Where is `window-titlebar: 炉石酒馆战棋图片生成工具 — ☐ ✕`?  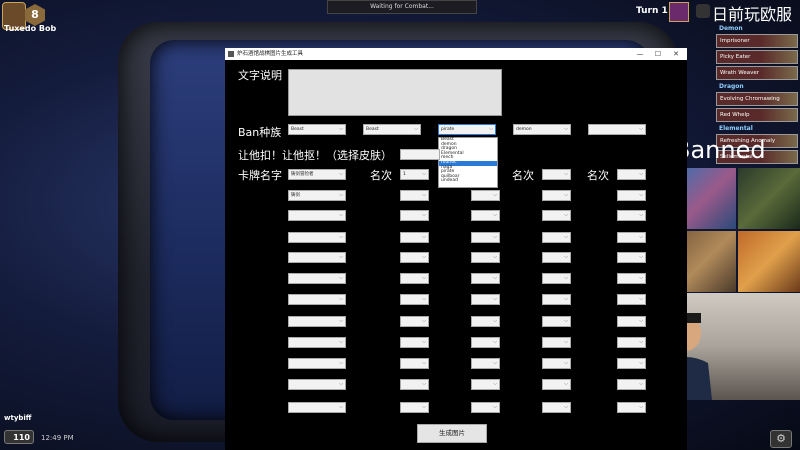
window-titlebar: 炉石酒馆战棋图片生成工具 — ☐ ✕ is located at coordinates (456, 54).